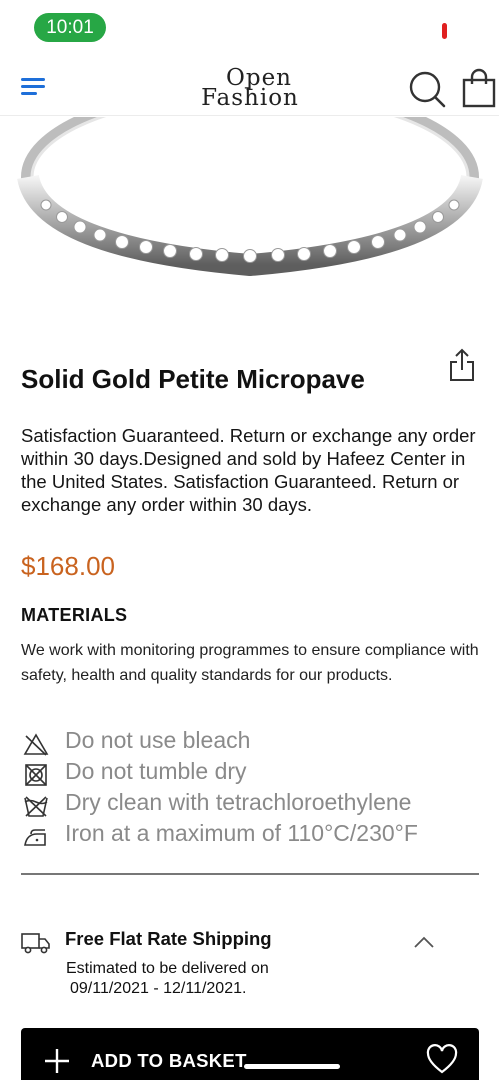 The height and width of the screenshot is (1080, 499). What do you see at coordinates (167, 968) in the screenshot?
I see `shipping-estimate-label: Estimated to be delivered on` at bounding box center [167, 968].